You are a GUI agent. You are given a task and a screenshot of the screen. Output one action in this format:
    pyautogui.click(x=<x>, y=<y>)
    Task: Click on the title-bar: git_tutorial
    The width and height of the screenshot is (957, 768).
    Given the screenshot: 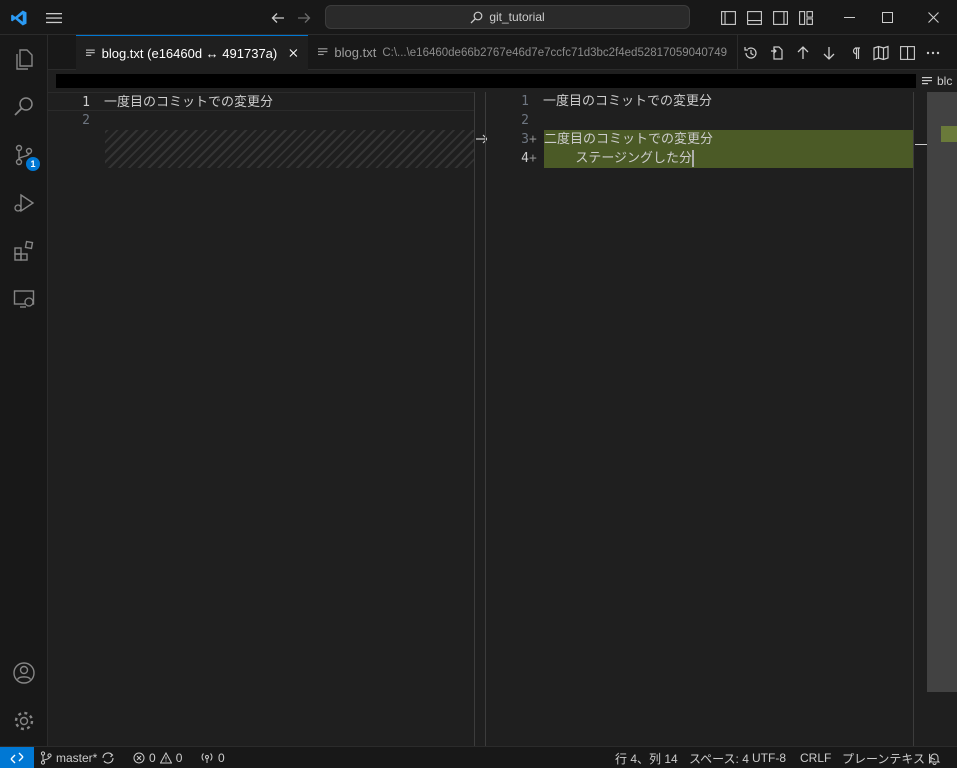 What is the action you would take?
    pyautogui.click(x=478, y=17)
    